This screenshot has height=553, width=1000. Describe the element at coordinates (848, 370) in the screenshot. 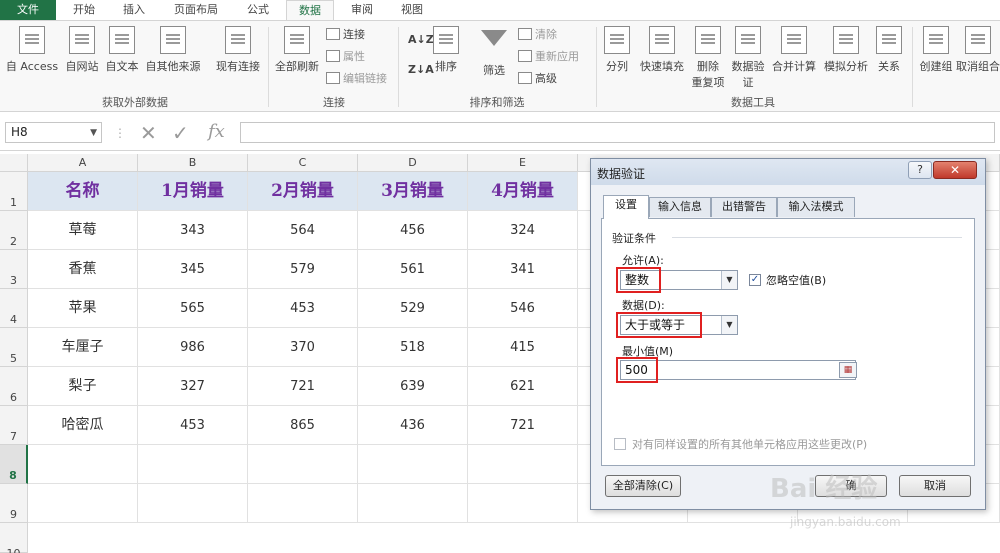

I see `range-picker-icon: ▦` at that location.